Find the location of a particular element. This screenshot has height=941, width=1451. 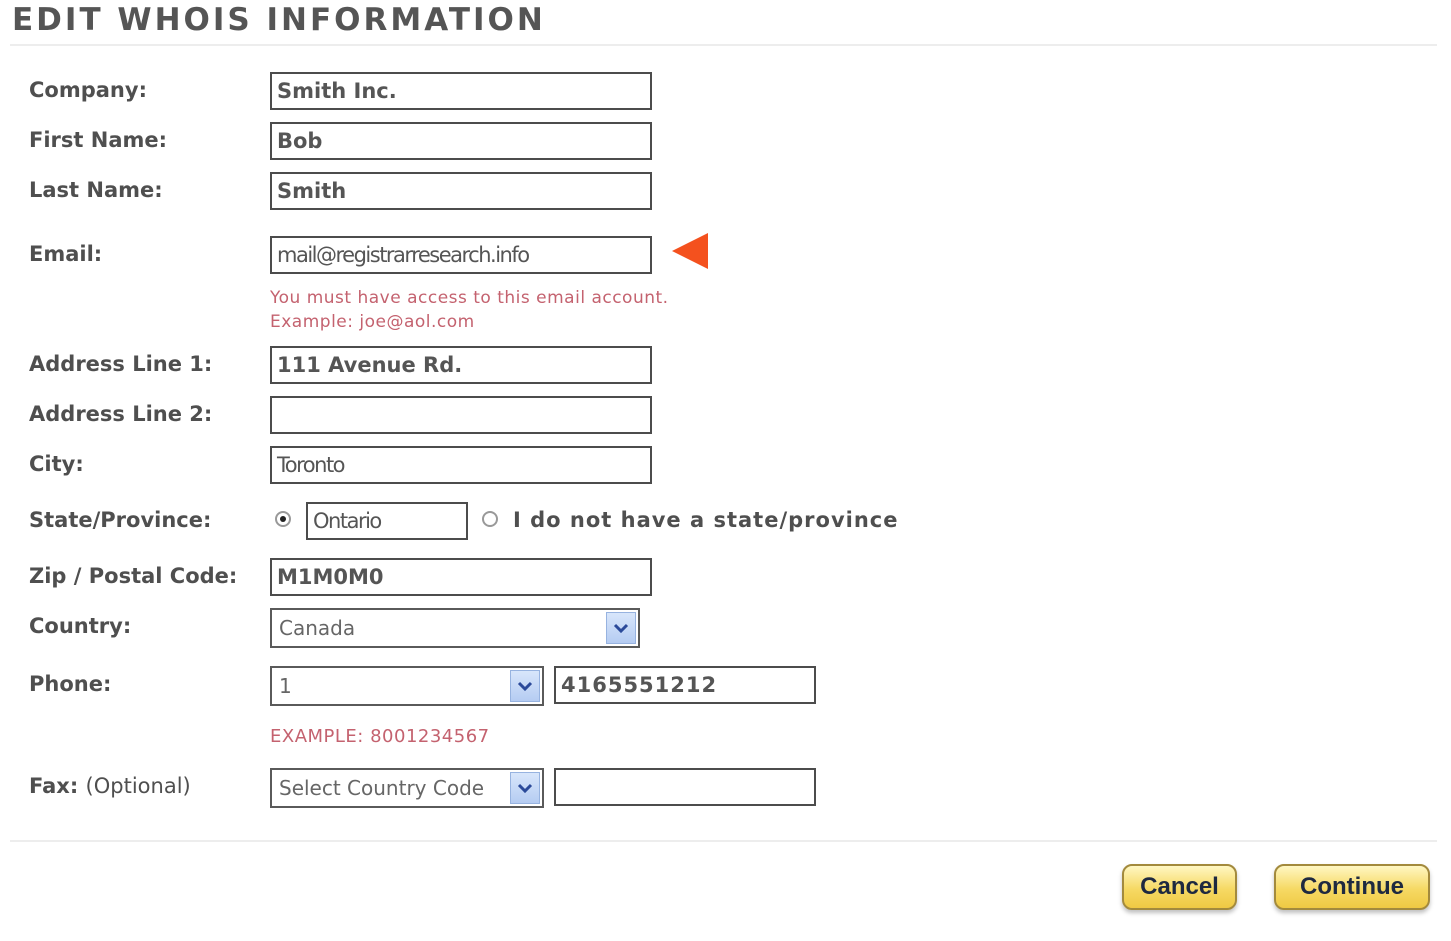

page-title: EDIT WHOIS INFORMATION is located at coordinates (279, 20).